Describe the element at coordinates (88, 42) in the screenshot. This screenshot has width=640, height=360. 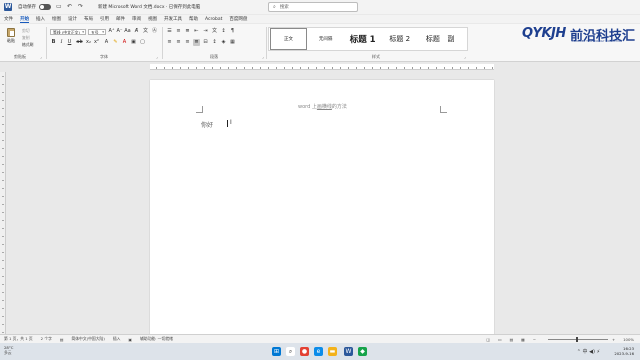
I see `subscript-button: x₂` at that location.